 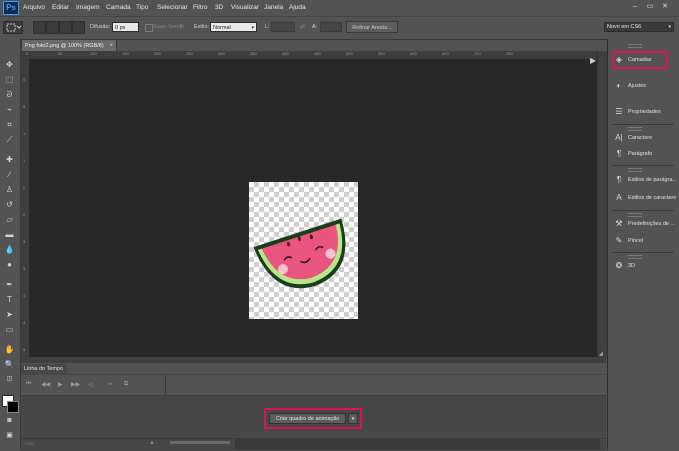 I want to click on character-styles-icon: A, so click(x=619, y=197).